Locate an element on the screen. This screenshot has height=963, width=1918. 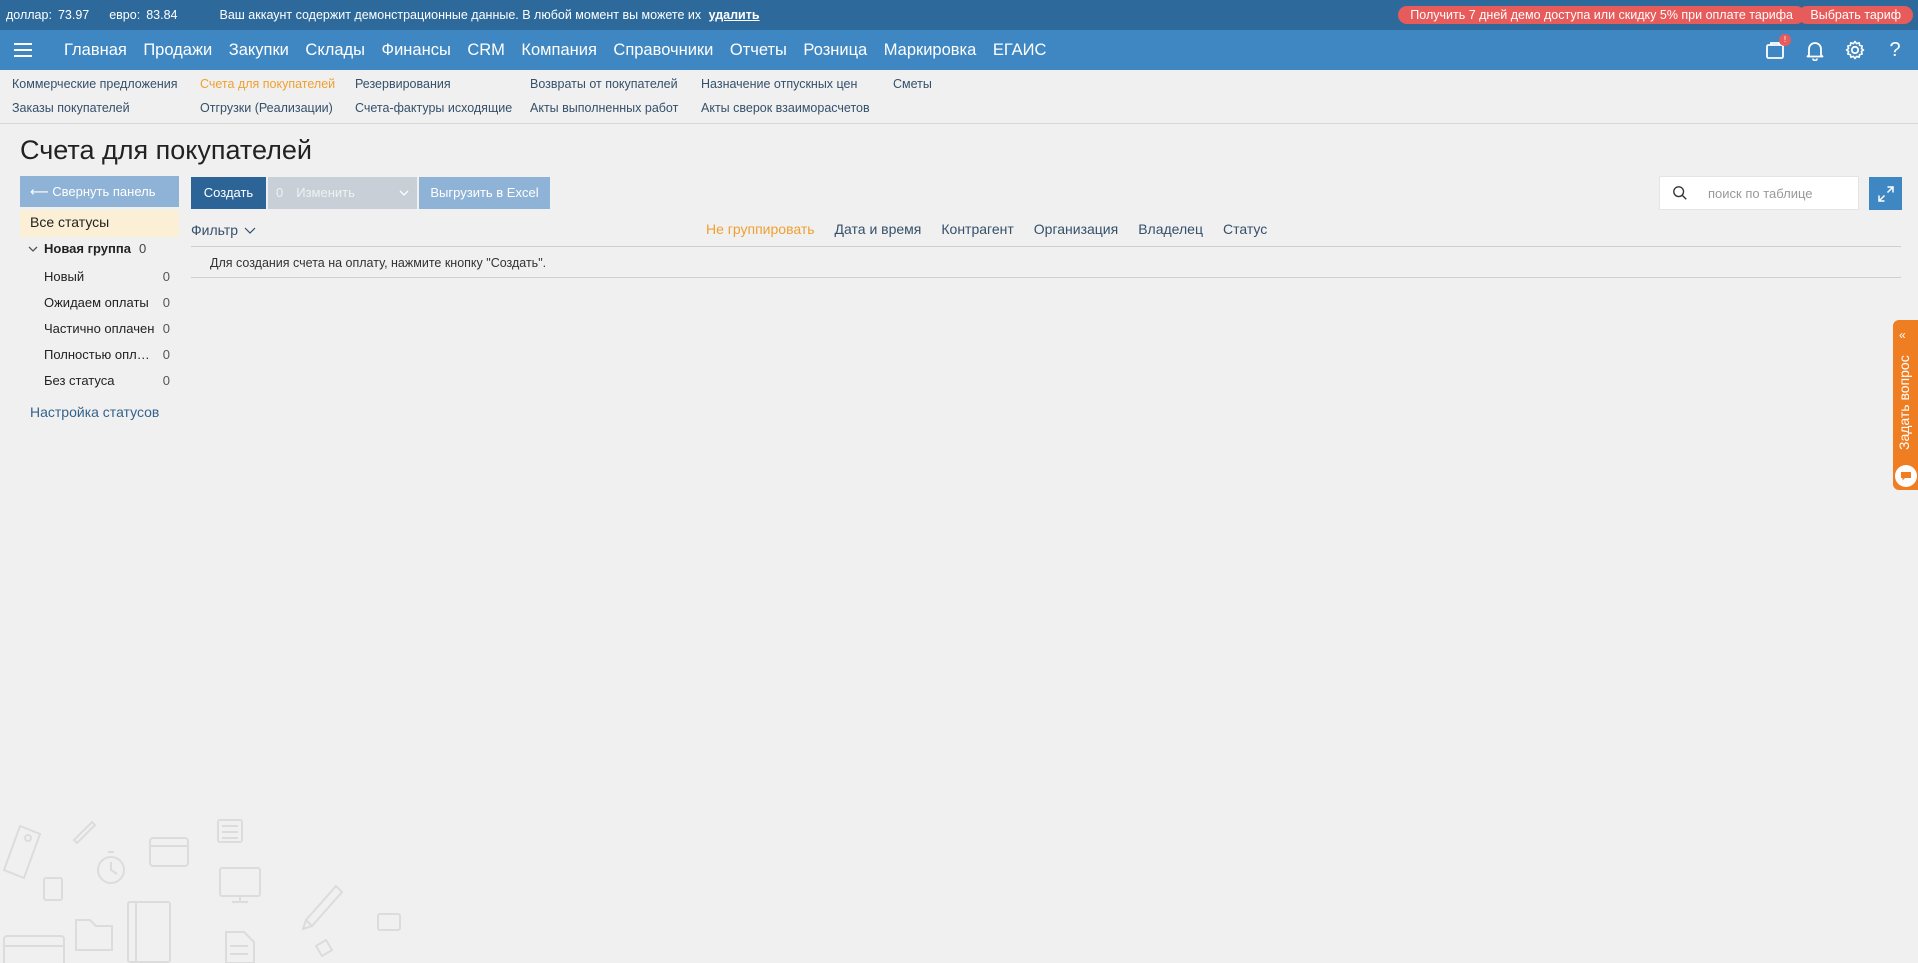
nav-item-retail: Розница is located at coordinates (835, 50).